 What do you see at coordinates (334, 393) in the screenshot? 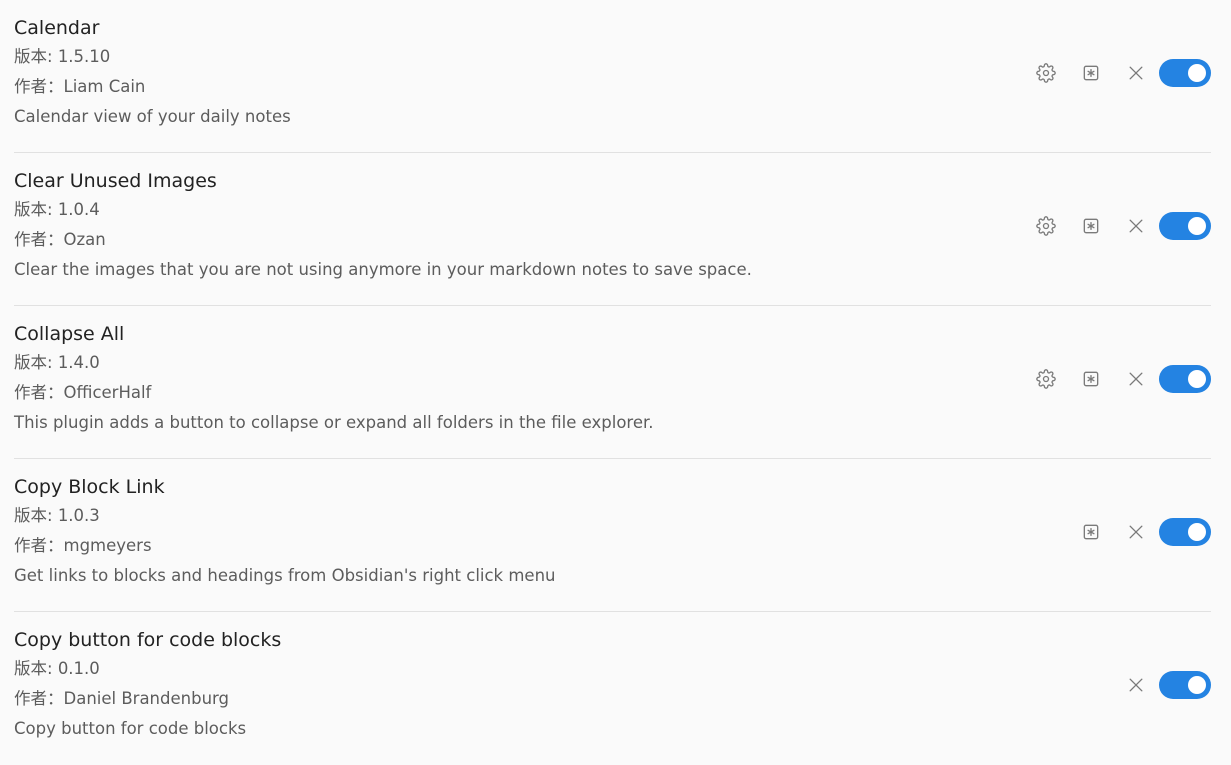
I see `plugin-author: 作者：OfficerHalf` at bounding box center [334, 393].